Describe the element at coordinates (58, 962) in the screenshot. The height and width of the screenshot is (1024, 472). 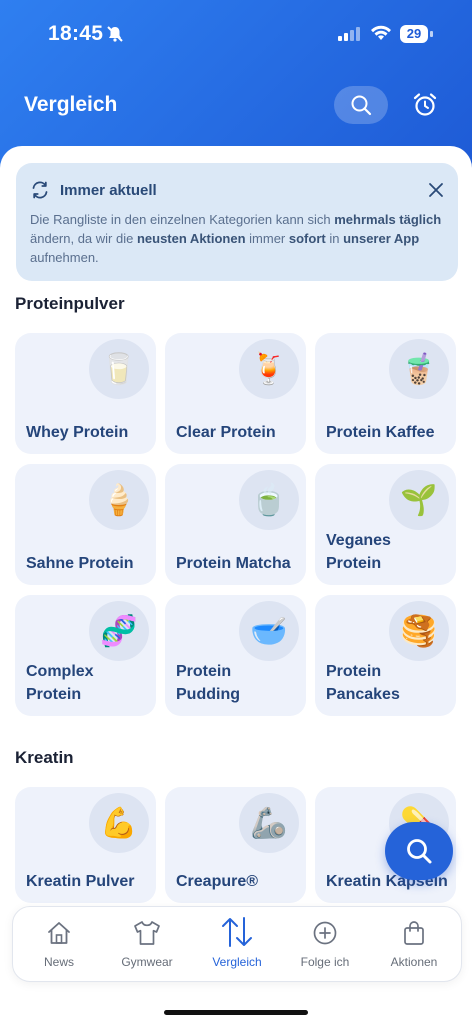
I see `nav-label: News` at that location.